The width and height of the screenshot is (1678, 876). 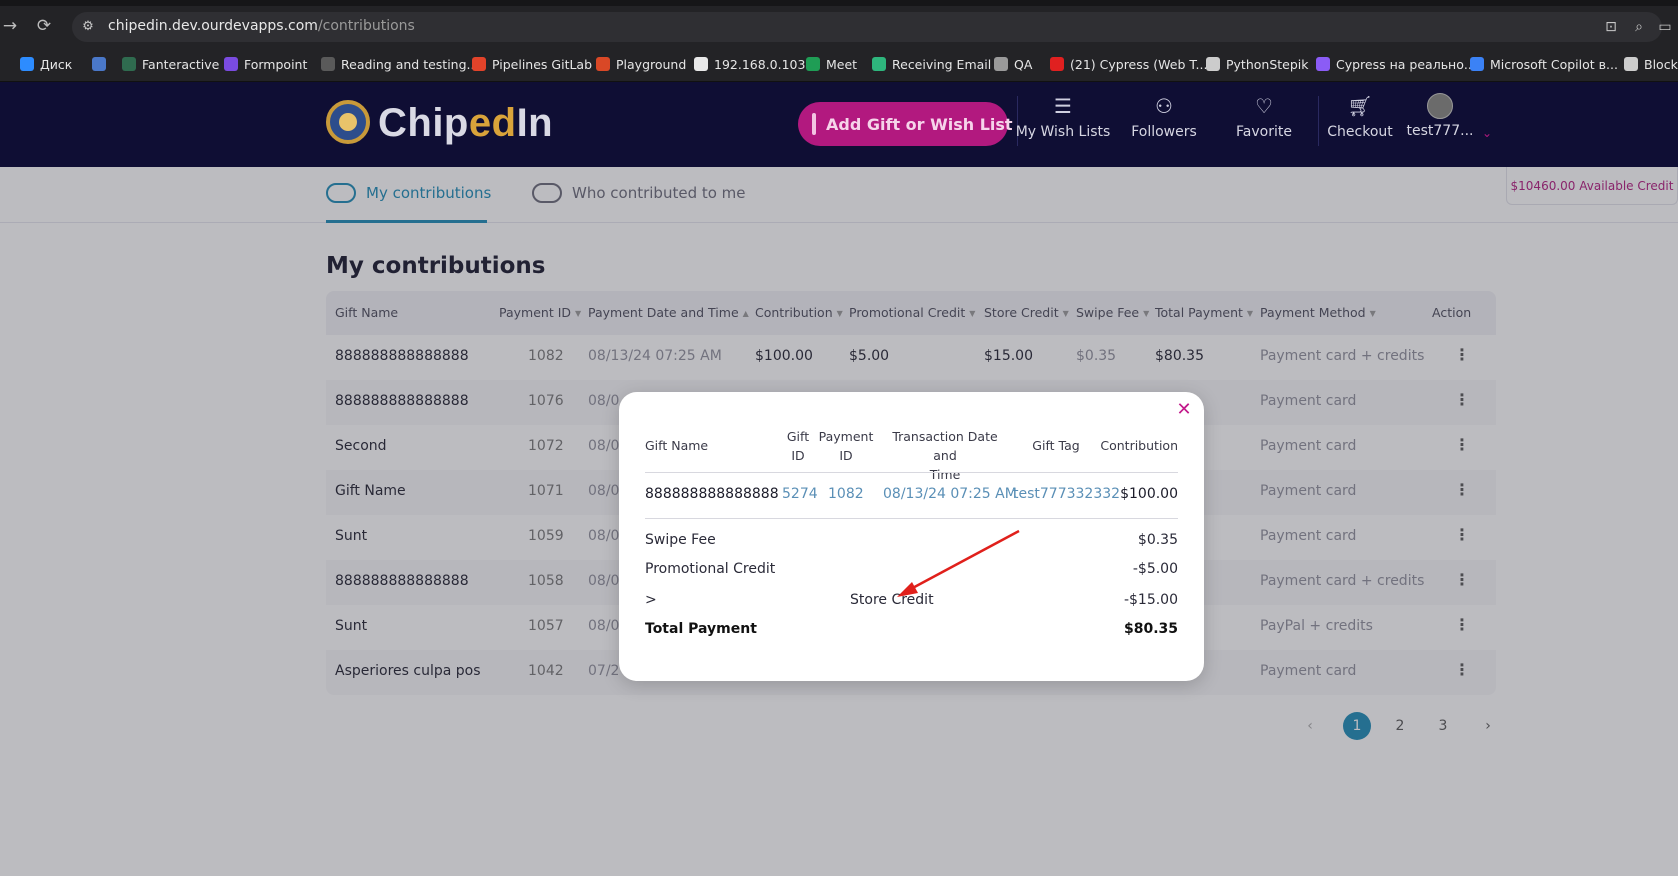 What do you see at coordinates (1264, 106) in the screenshot?
I see `heart-icon: ♡` at bounding box center [1264, 106].